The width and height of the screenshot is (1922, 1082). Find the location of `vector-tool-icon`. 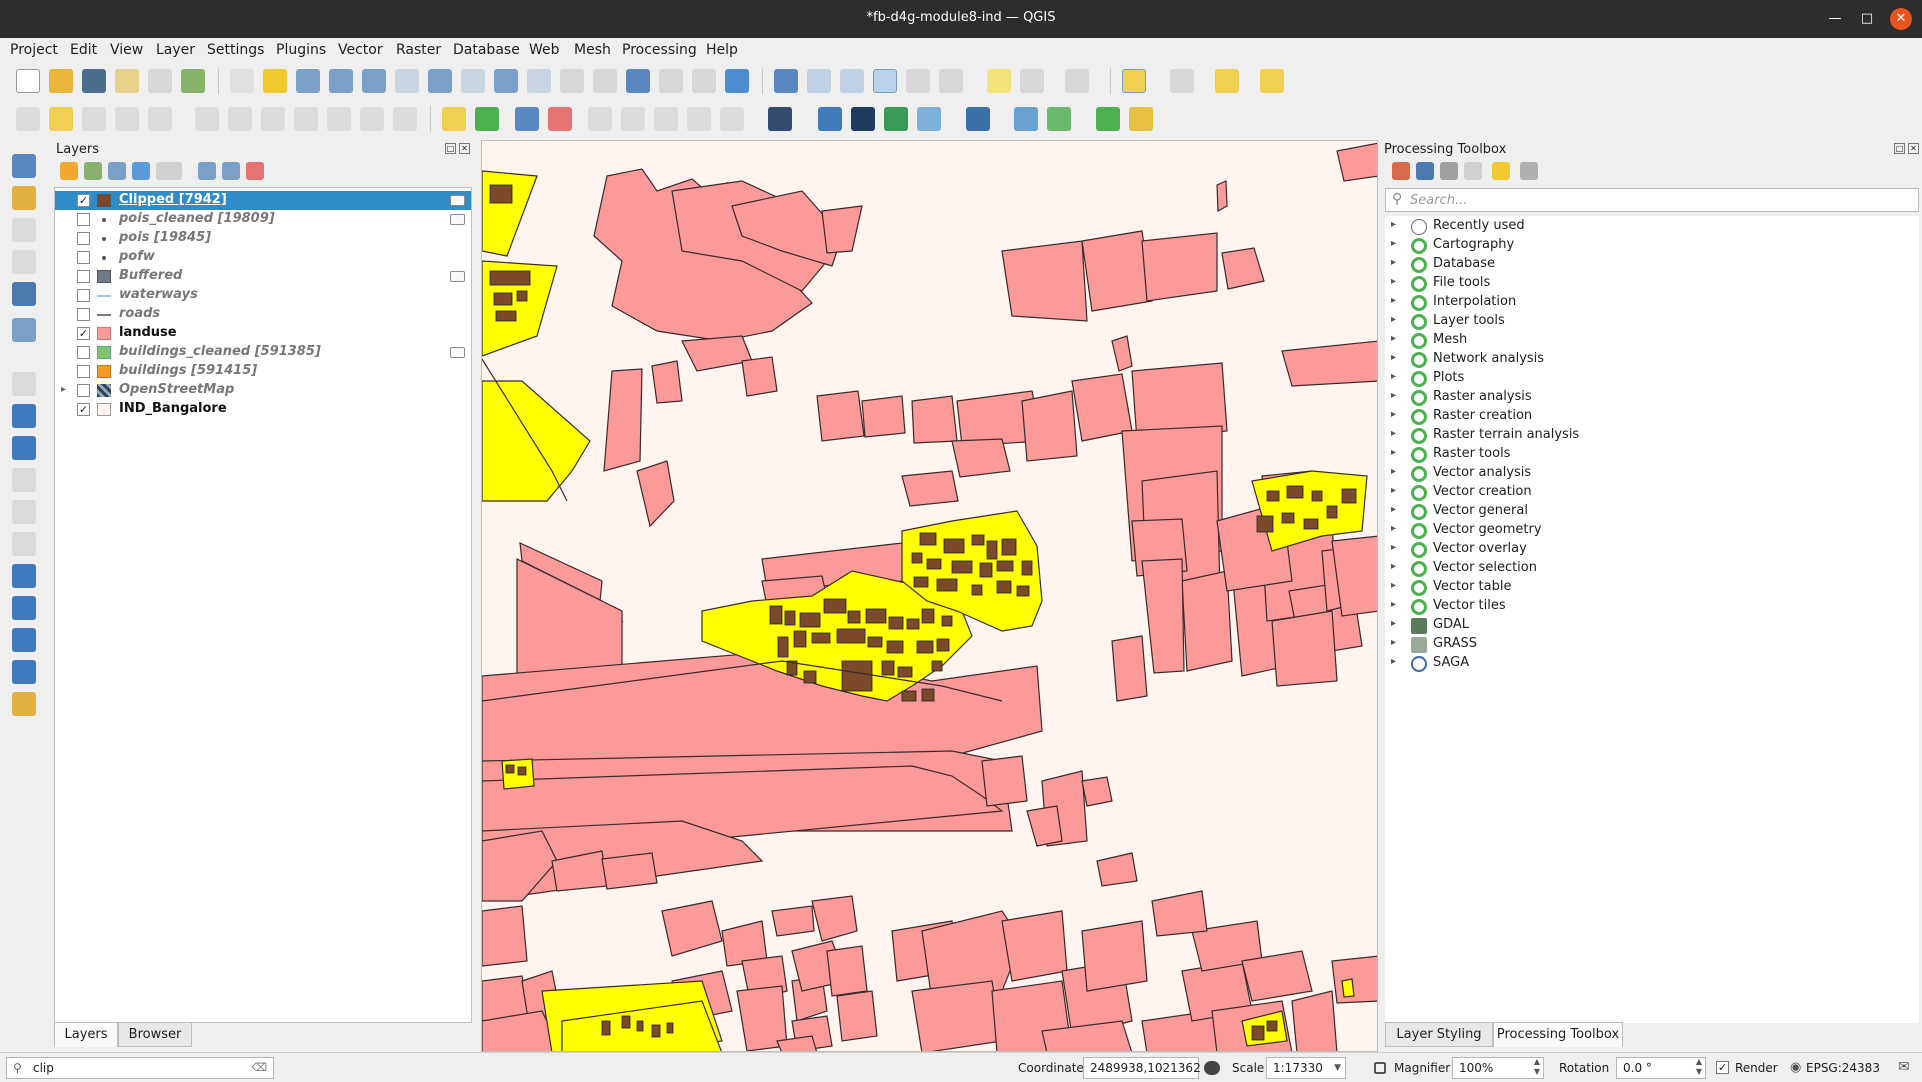

vector-tool-icon is located at coordinates (1026, 119).